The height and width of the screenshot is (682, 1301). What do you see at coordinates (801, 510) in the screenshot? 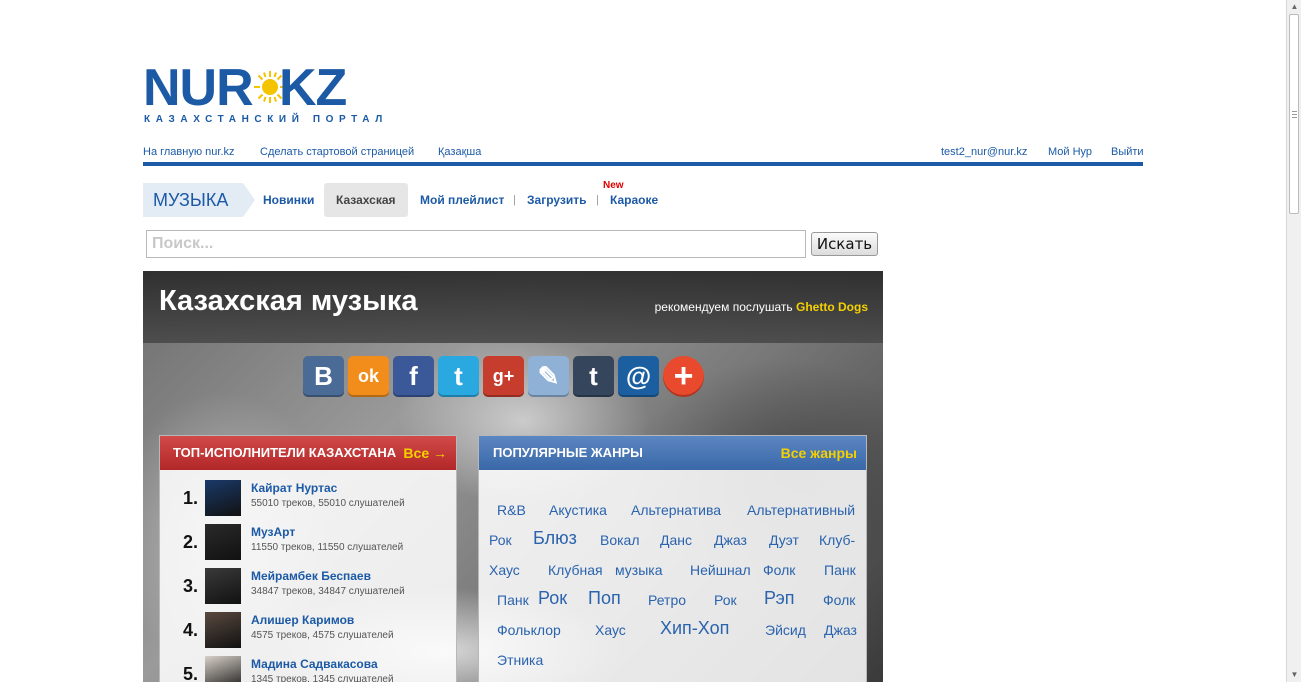
I see `genre-link: Альтернативный` at bounding box center [801, 510].